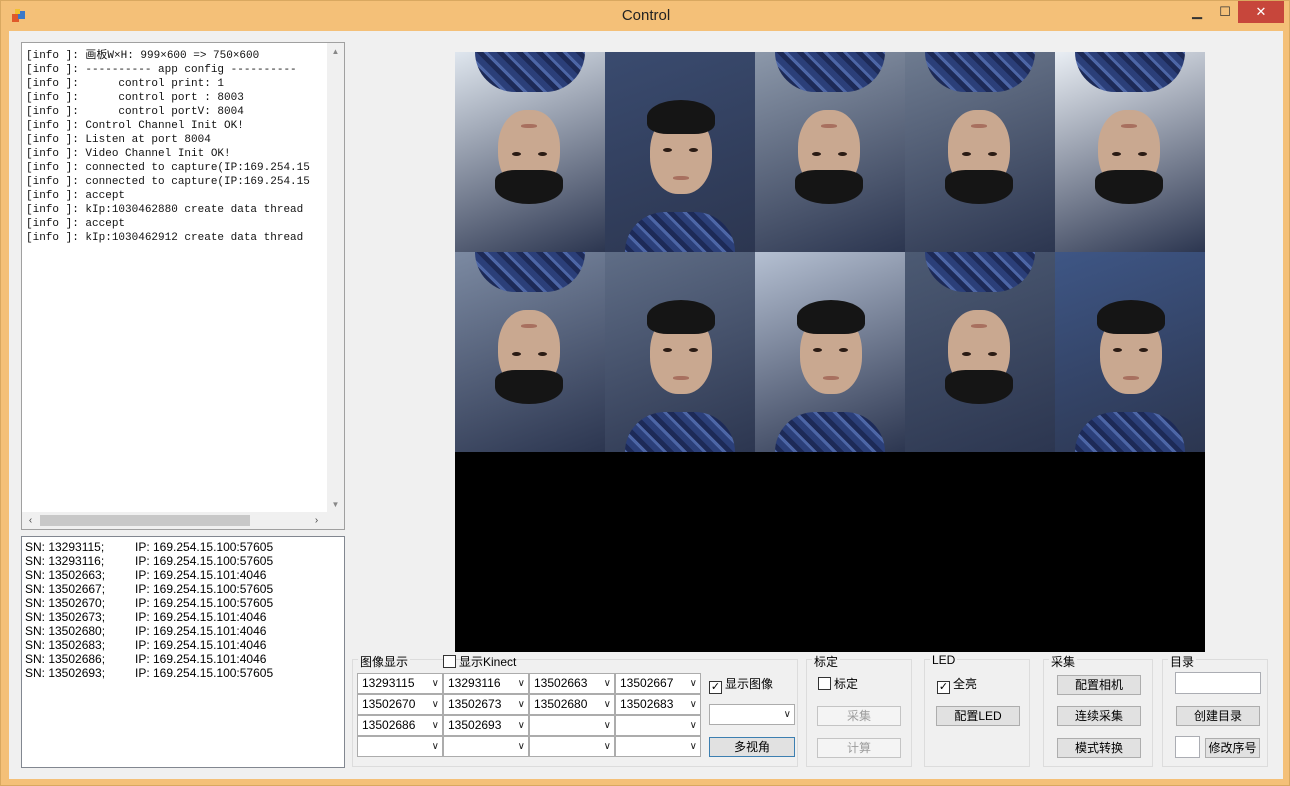 This screenshot has width=1290, height=786. I want to click on list-item: SN: 13502683; IP: 169.254.15.101:4046, so click(184, 645).